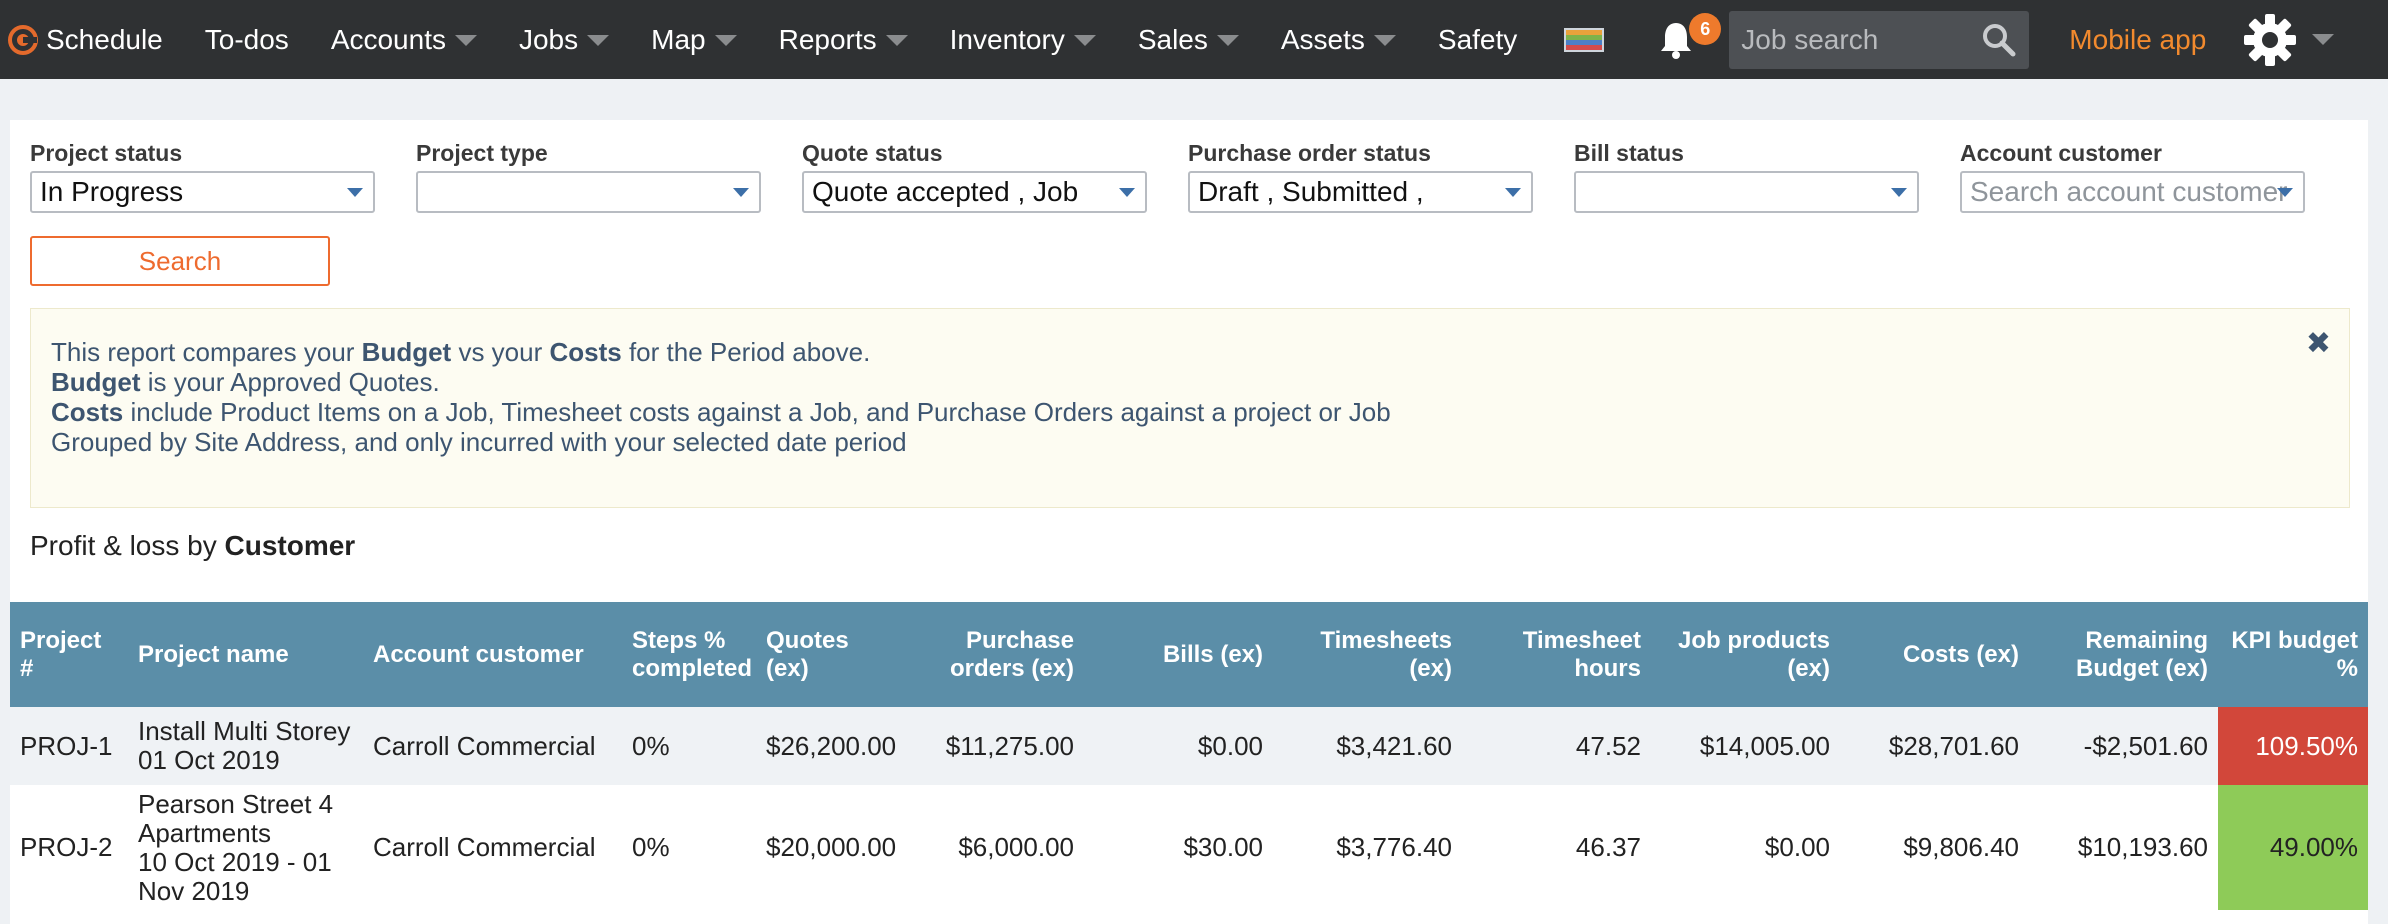 The height and width of the screenshot is (924, 2388). Describe the element at coordinates (825, 654) in the screenshot. I see `col-quotes: Quotes (ex)` at that location.